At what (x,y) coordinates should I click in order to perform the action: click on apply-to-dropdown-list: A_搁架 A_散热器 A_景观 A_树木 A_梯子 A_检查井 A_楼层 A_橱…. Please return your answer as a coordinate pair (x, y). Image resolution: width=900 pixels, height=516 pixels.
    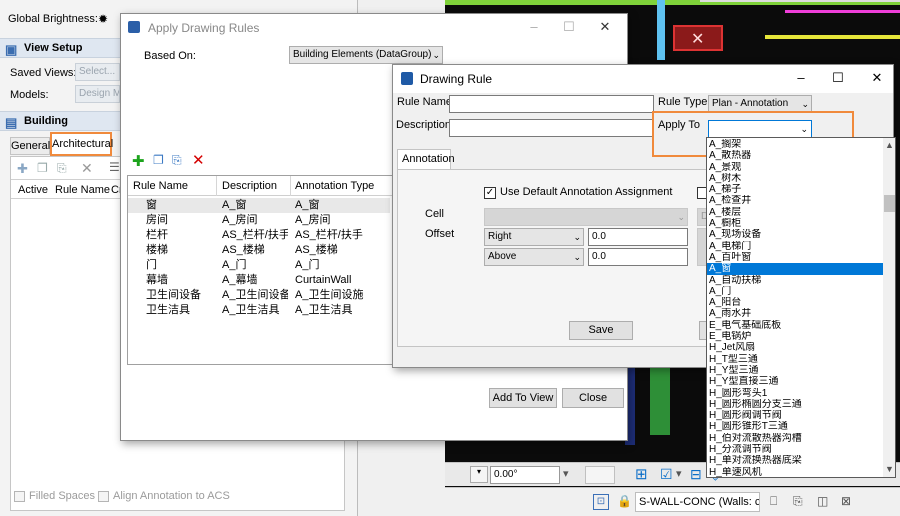
    Looking at the image, I should click on (801, 307).